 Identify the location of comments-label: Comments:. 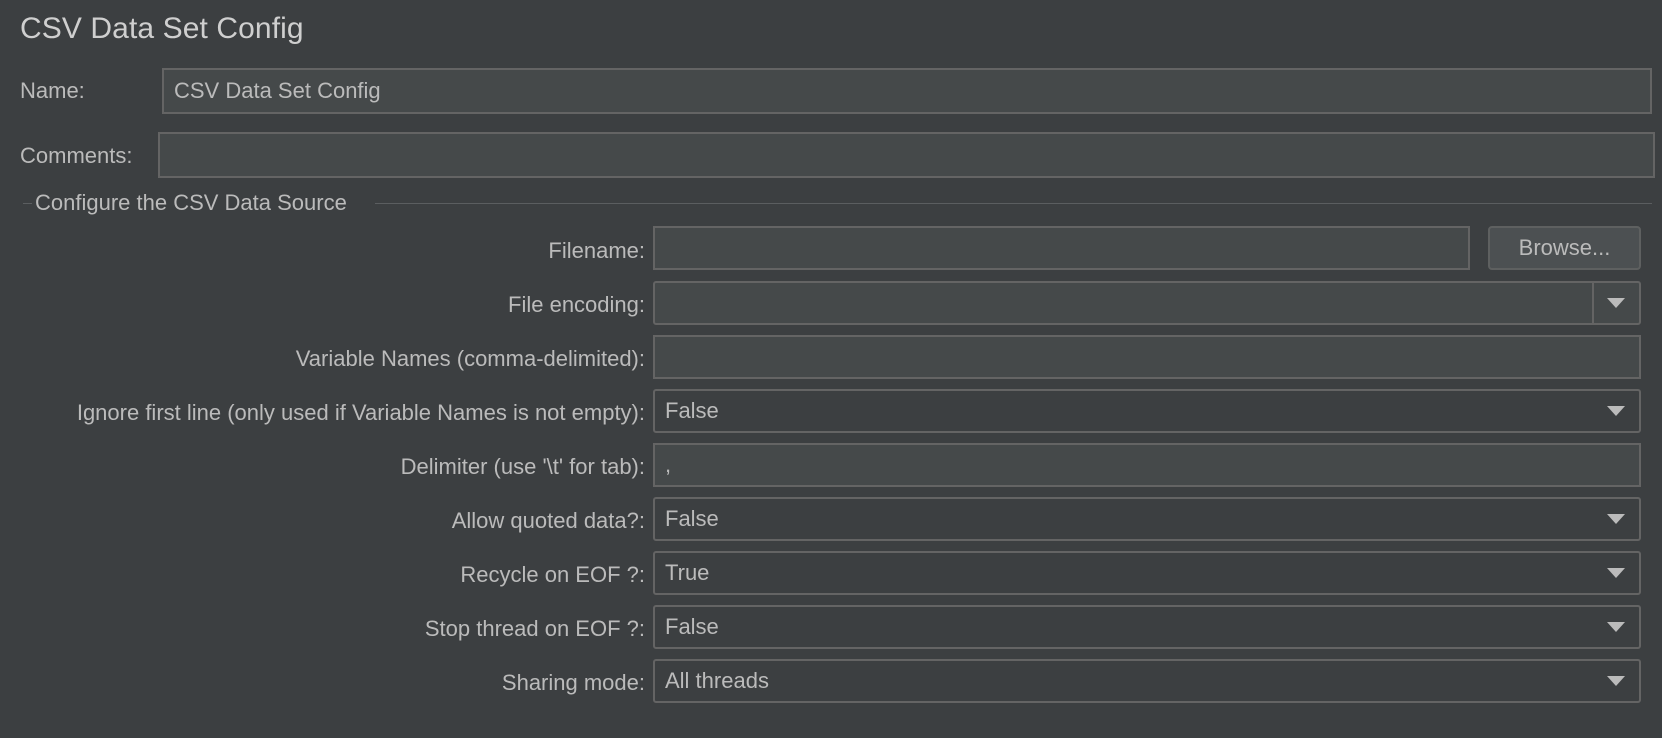
(76, 155).